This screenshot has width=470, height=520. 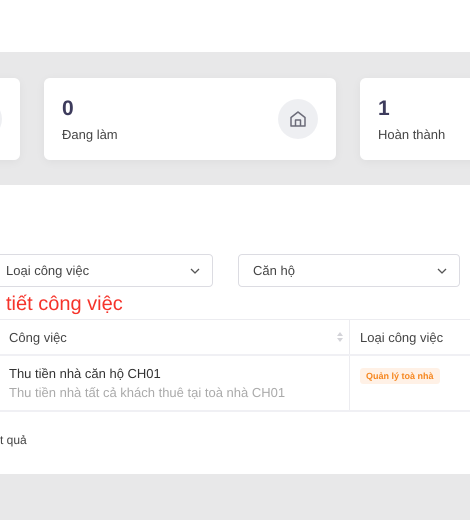 What do you see at coordinates (14, 439) in the screenshot?
I see `result-count: t quả` at bounding box center [14, 439].